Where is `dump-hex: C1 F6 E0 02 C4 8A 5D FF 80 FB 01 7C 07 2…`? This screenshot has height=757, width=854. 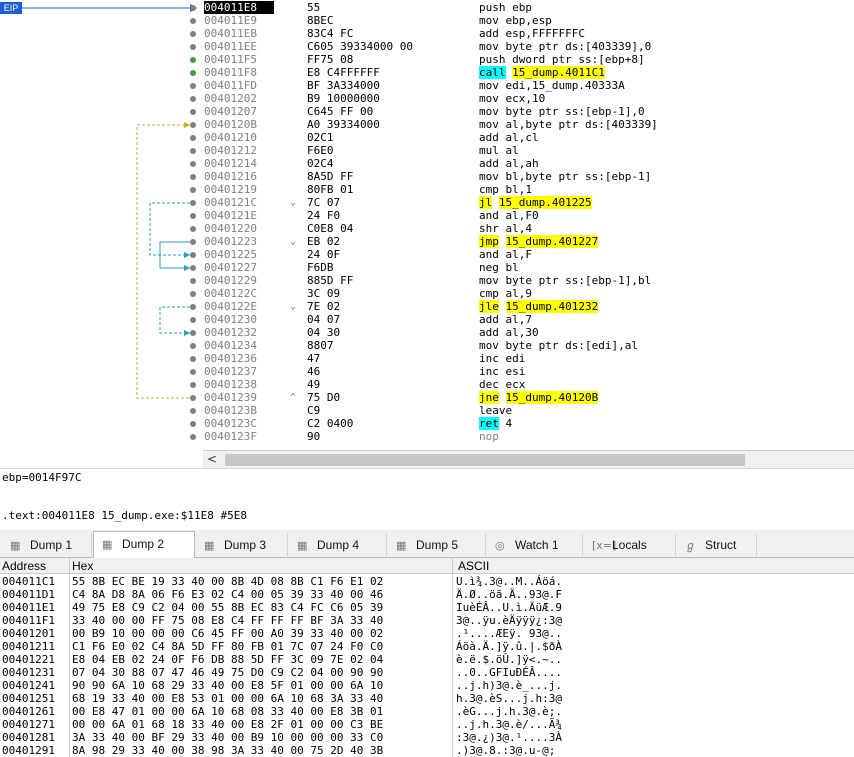 dump-hex: C1 F6 E0 02 C4 8A 5D FF 80 FB 01 7C 07 2… is located at coordinates (227, 646).